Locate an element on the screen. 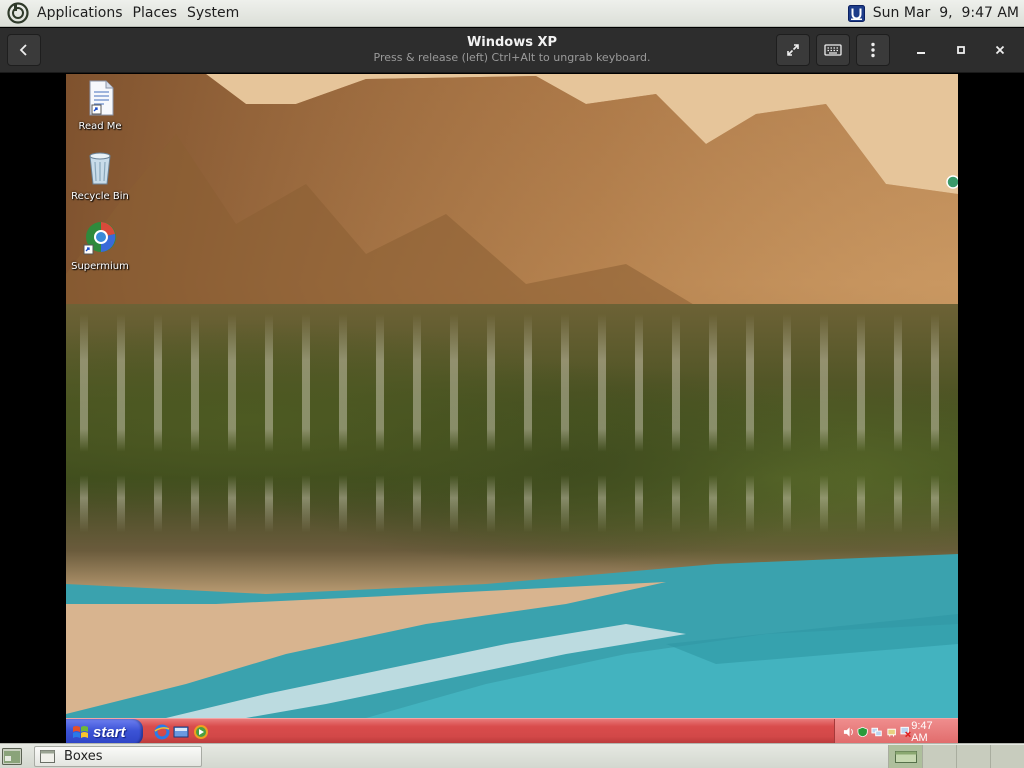 The width and height of the screenshot is (1024, 768). window-title: Windows XP is located at coordinates (512, 42).